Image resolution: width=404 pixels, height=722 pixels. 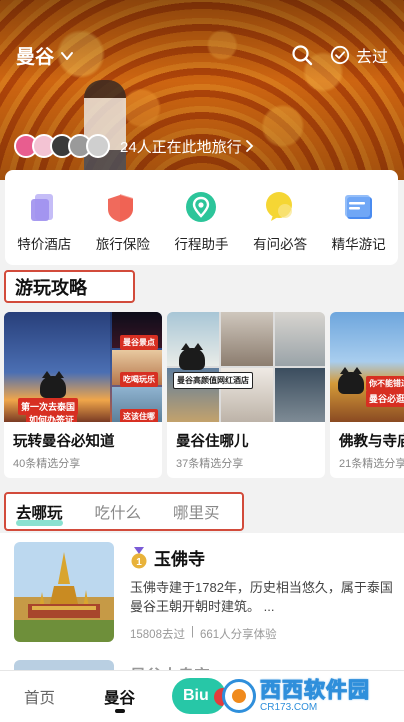 What do you see at coordinates (139, 342) in the screenshot?
I see `tile-badge: 曼谷景点` at bounding box center [139, 342].